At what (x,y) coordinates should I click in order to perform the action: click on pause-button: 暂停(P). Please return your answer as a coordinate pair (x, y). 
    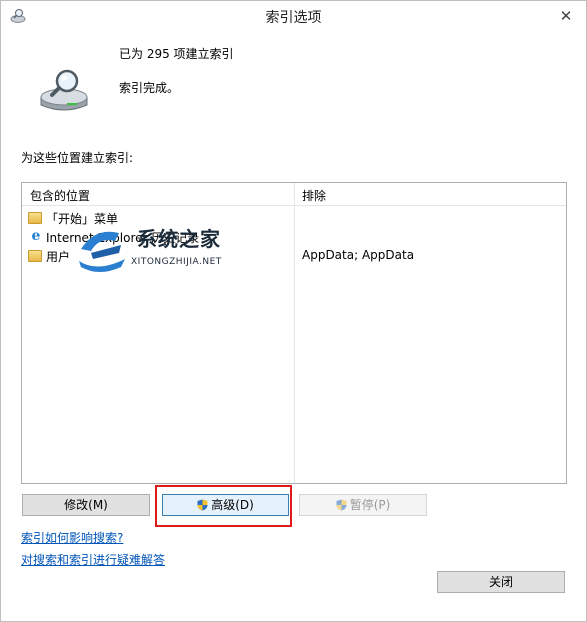
    Looking at the image, I should click on (363, 505).